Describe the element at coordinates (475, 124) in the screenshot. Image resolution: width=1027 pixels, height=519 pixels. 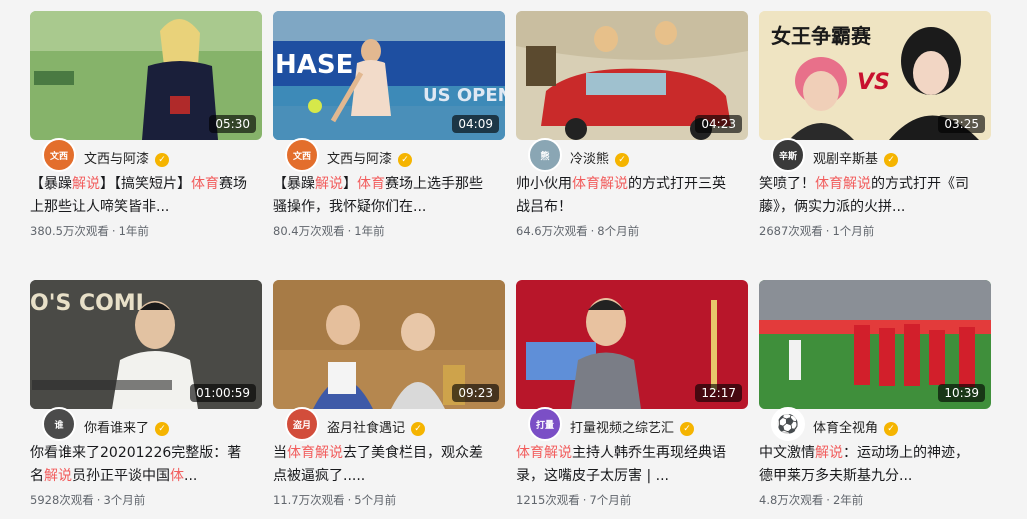
I see `video-duration: 04:09` at that location.